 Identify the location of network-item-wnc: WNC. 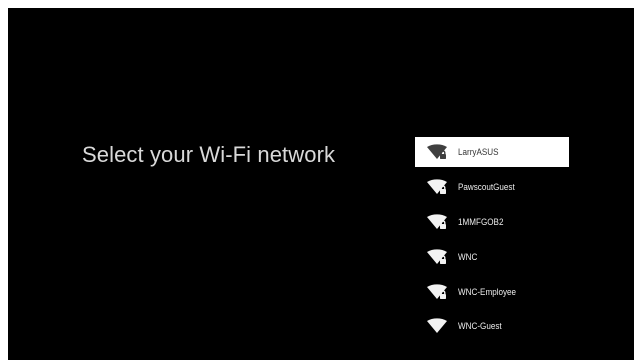
(492, 257).